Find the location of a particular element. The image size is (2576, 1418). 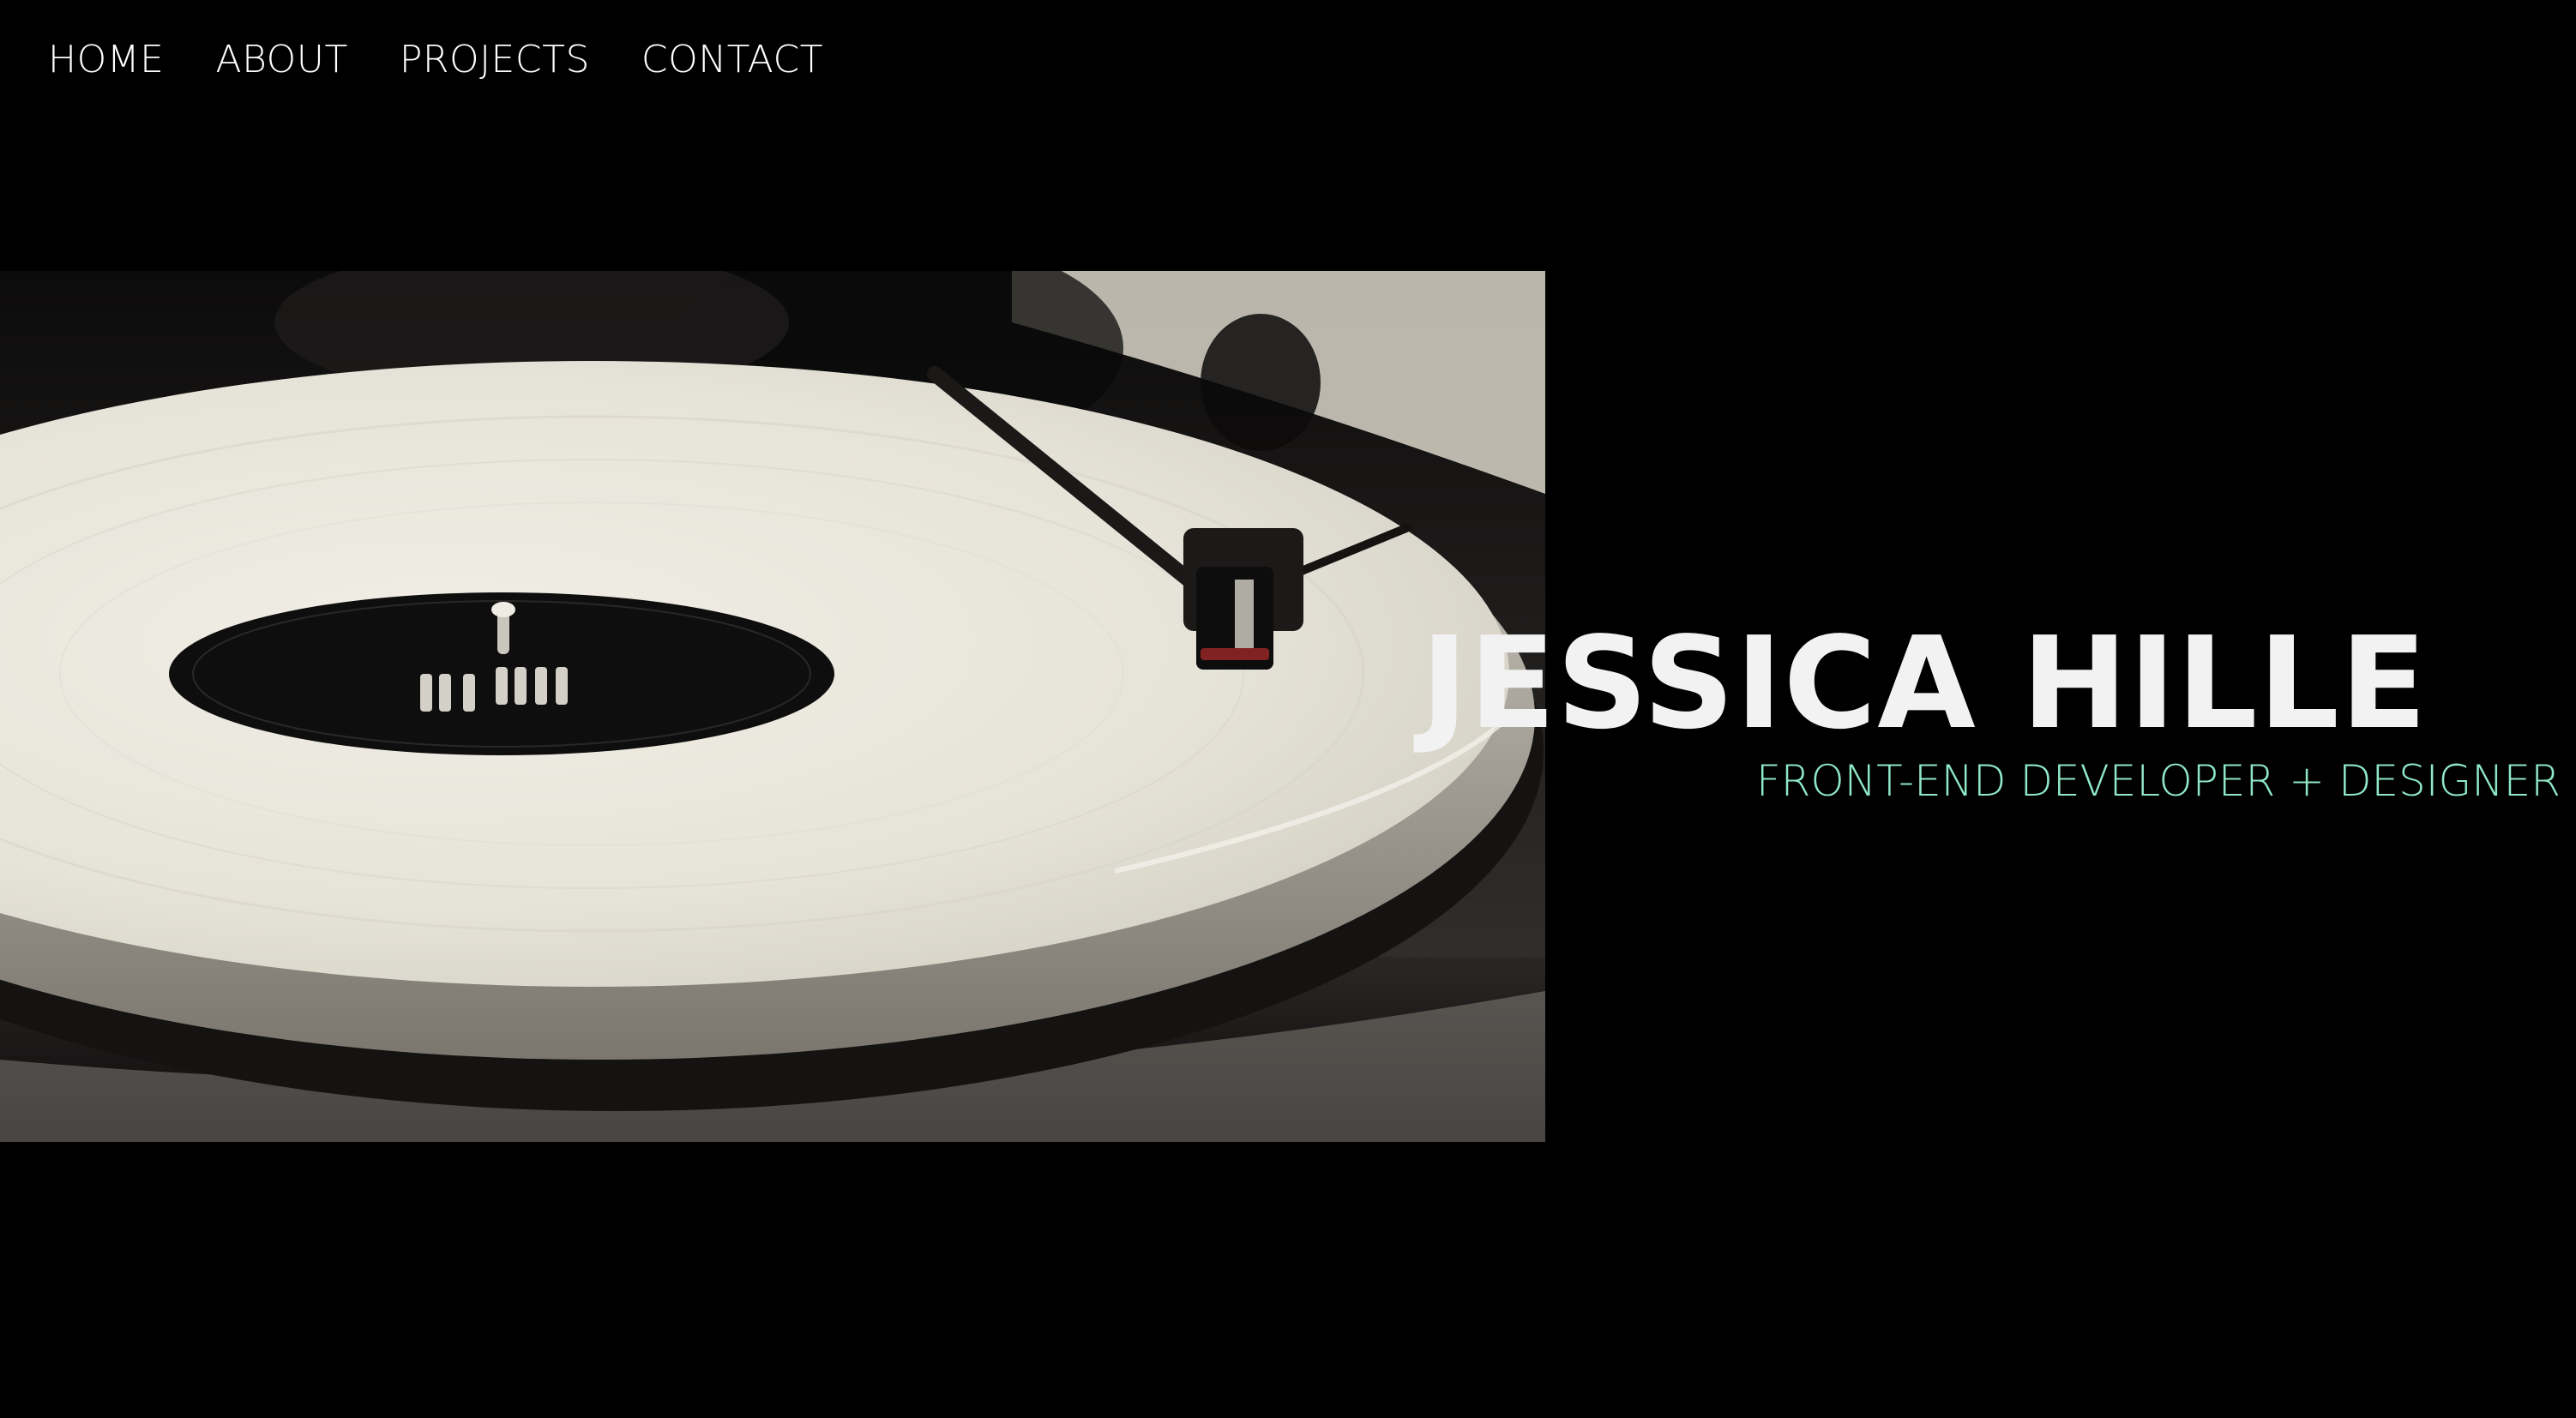

hero-title: FRONT-END DEVELOPER + DESIGNER is located at coordinates (2158, 781).